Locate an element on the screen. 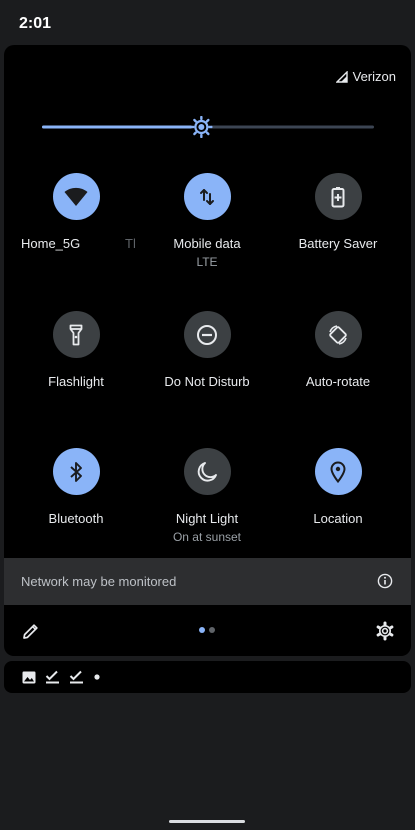 The image size is (415, 830). gesture-nav-handle is located at coordinates (207, 821).